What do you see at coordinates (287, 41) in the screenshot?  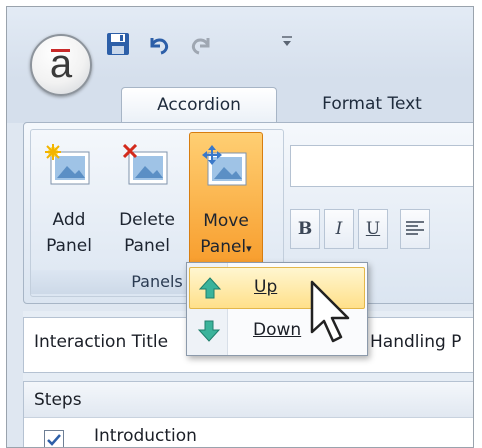 I see `customize-toolbar-icon` at bounding box center [287, 41].